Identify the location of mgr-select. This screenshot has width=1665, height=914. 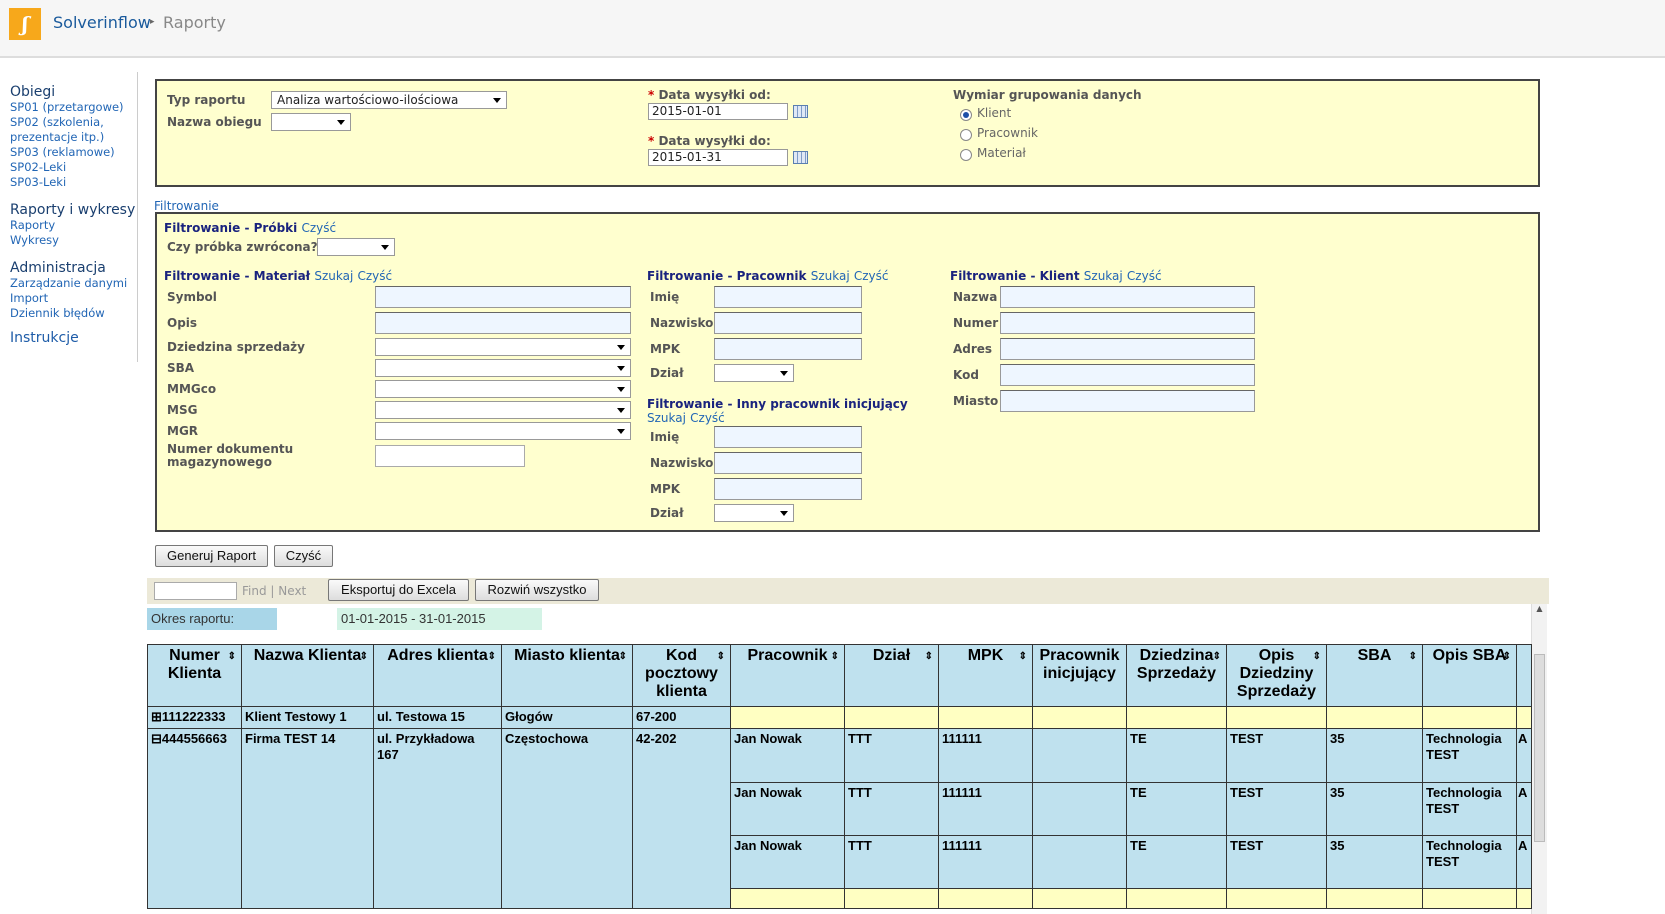
(503, 431).